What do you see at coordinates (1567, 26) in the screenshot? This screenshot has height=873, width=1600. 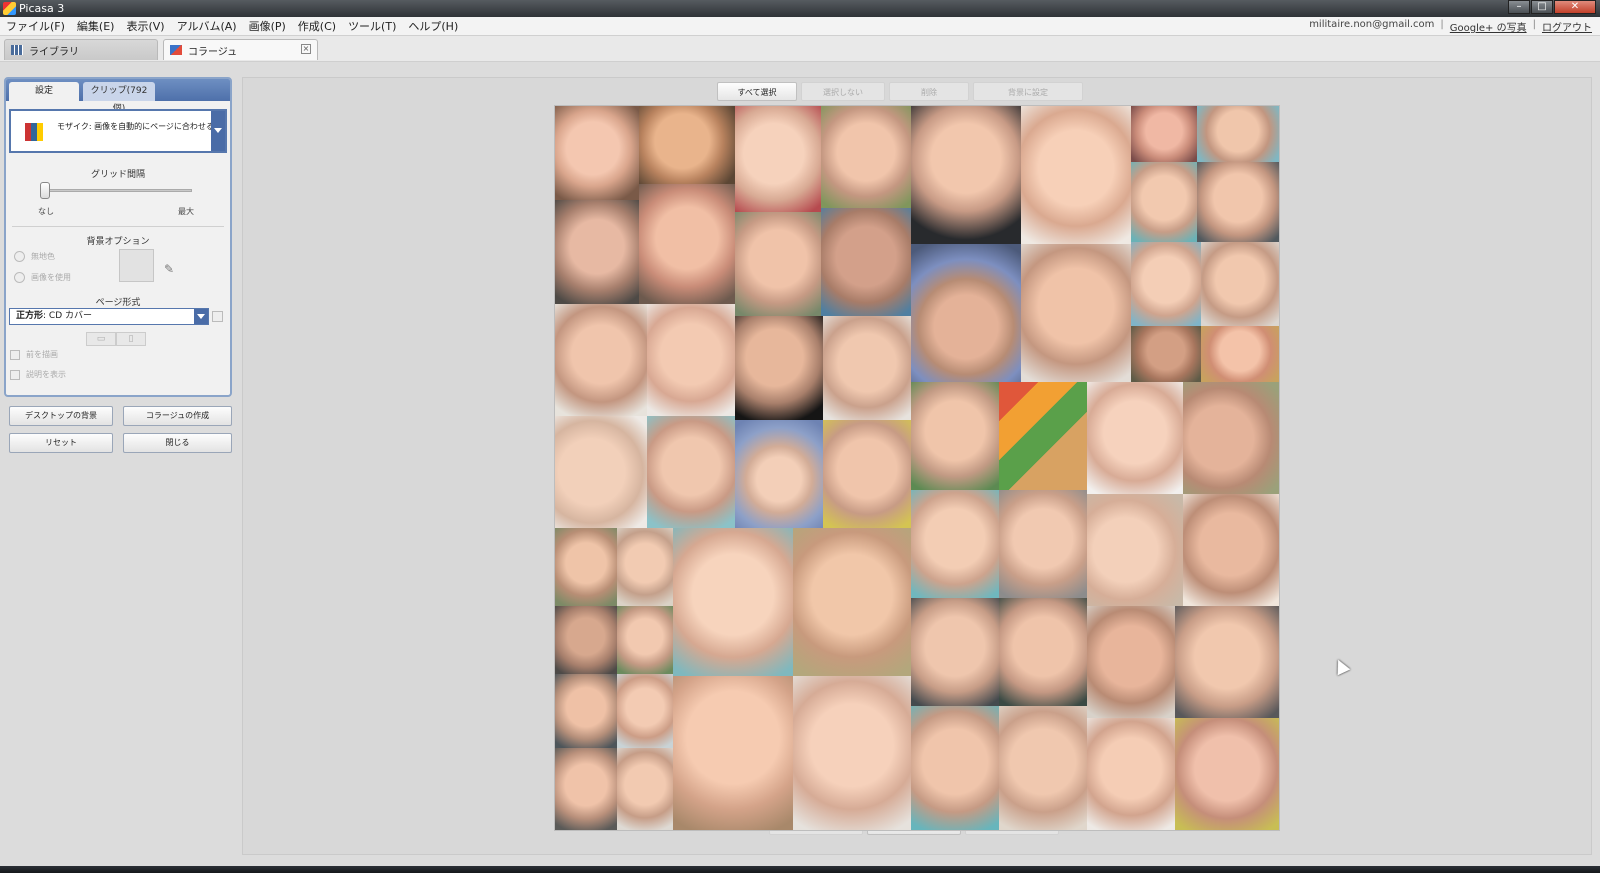 I see `logout-link: ログアウト` at bounding box center [1567, 26].